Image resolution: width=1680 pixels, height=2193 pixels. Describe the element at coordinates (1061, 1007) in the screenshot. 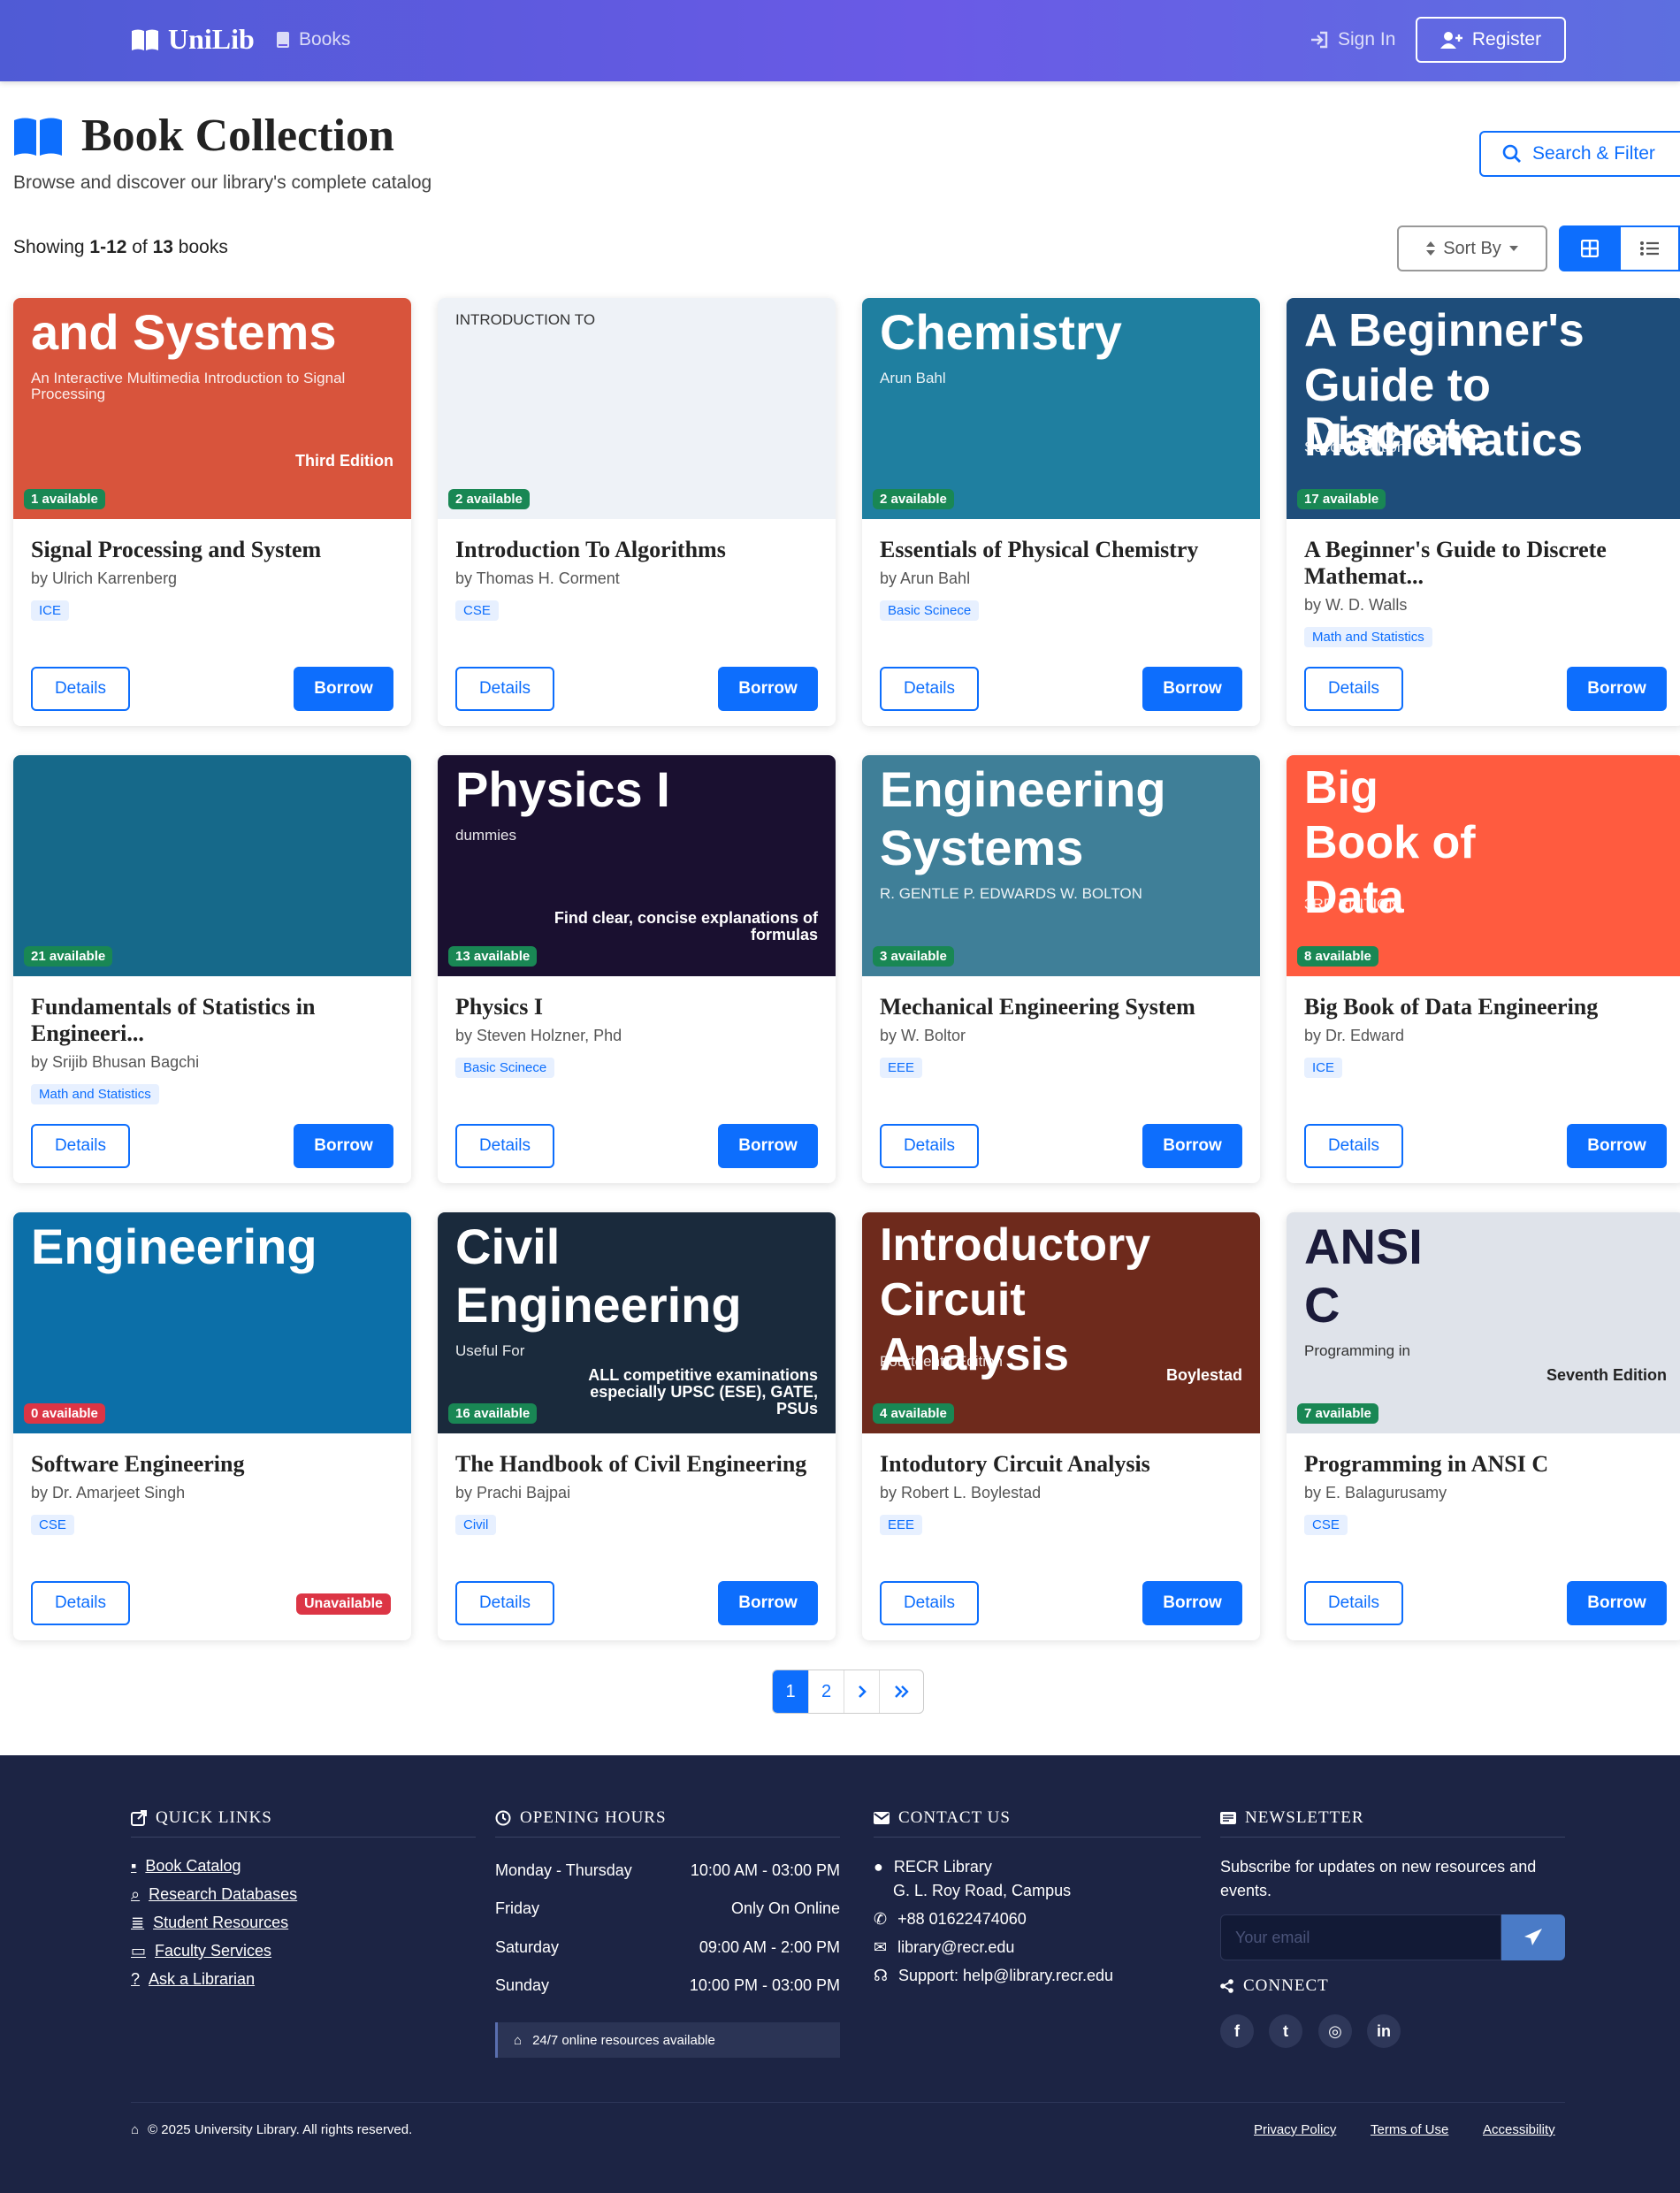

I see `book-title: Mechanical Engineering System` at that location.